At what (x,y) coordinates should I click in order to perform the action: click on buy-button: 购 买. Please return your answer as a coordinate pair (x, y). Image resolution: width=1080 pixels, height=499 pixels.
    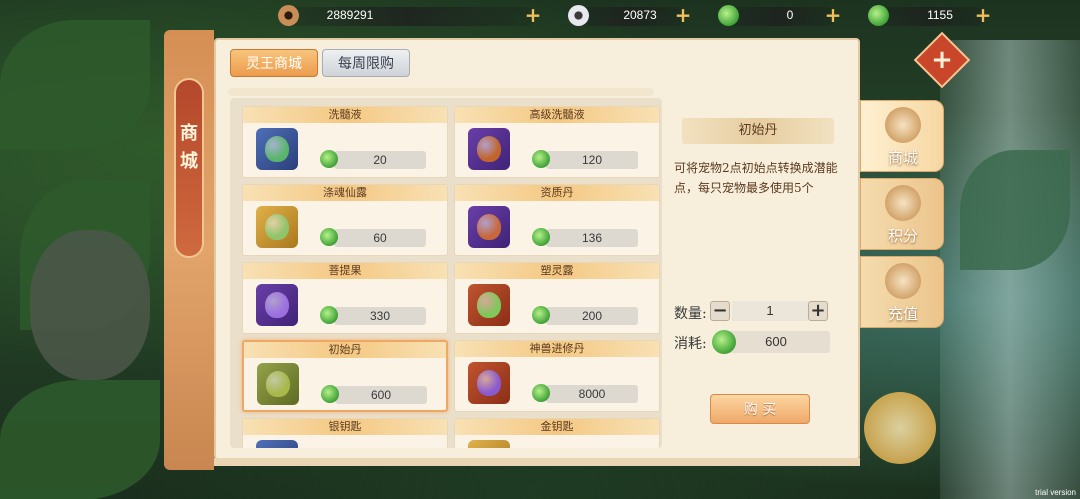
    Looking at the image, I should click on (760, 409).